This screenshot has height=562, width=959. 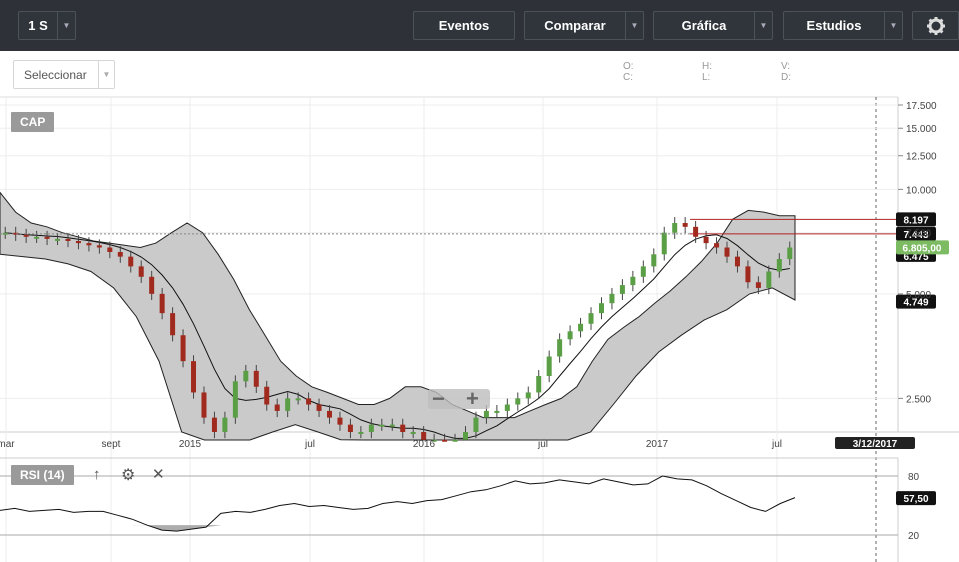 I want to click on rsi-line, so click(x=398, y=503).